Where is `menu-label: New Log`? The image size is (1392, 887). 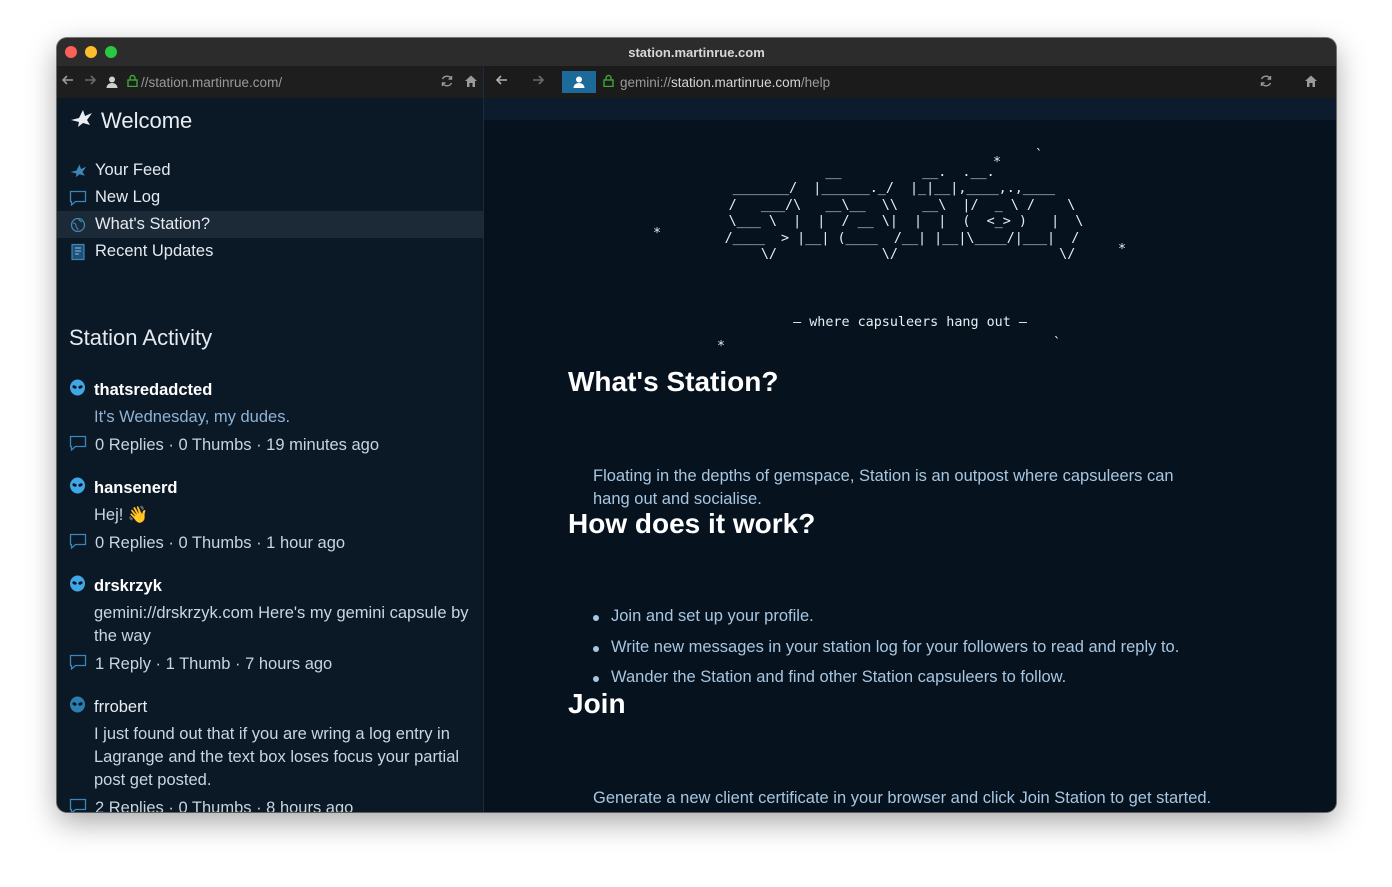
menu-label: New Log is located at coordinates (128, 197).